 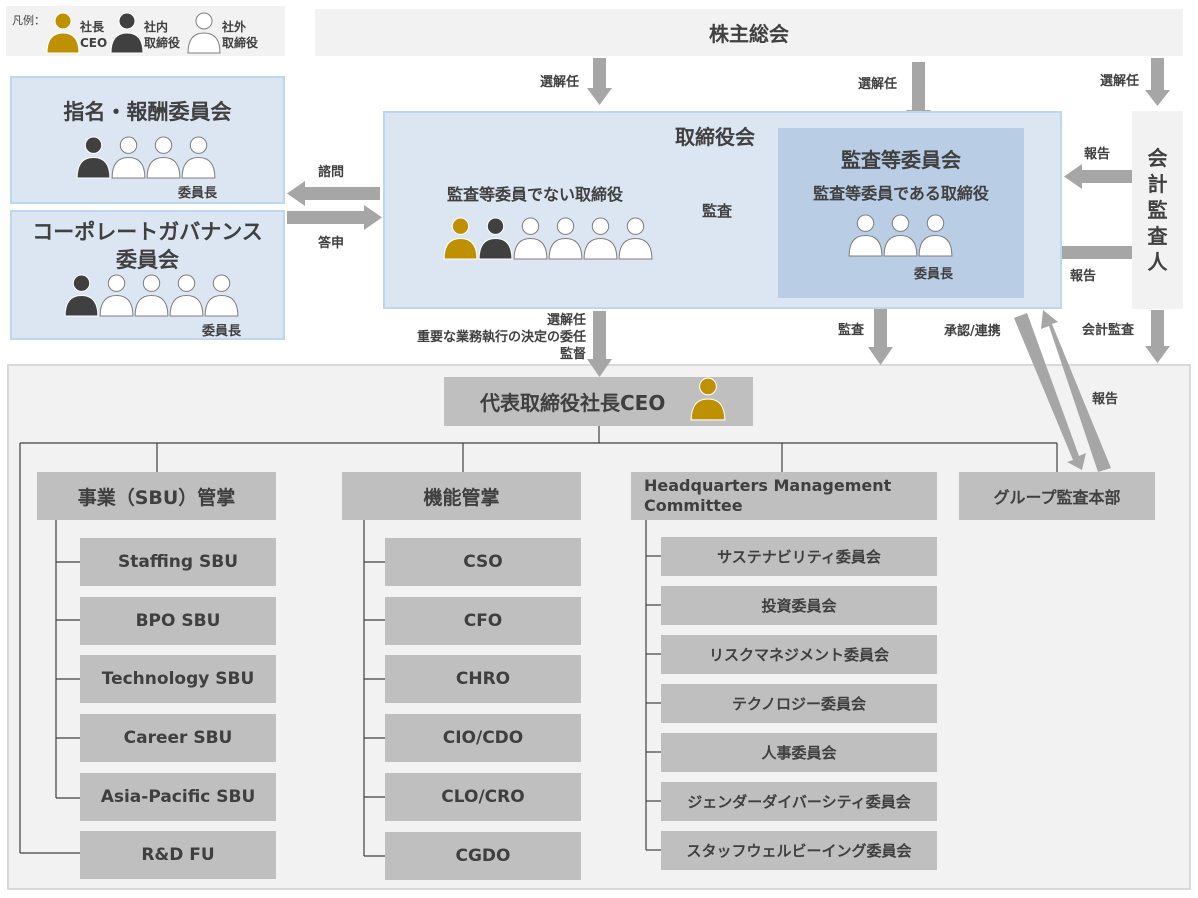 What do you see at coordinates (1083, 276) in the screenshot?
I see `report-mid-label: 報告` at bounding box center [1083, 276].